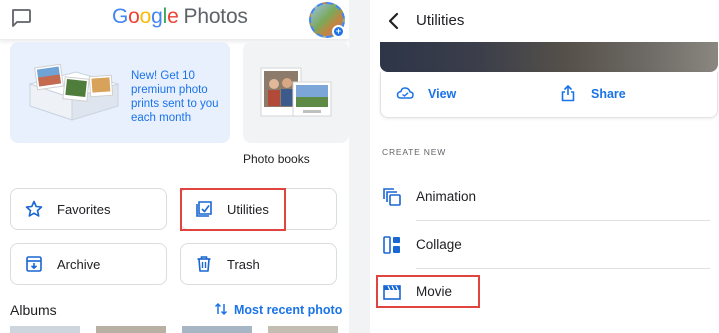  What do you see at coordinates (392, 197) in the screenshot?
I see `animation-icon` at bounding box center [392, 197].